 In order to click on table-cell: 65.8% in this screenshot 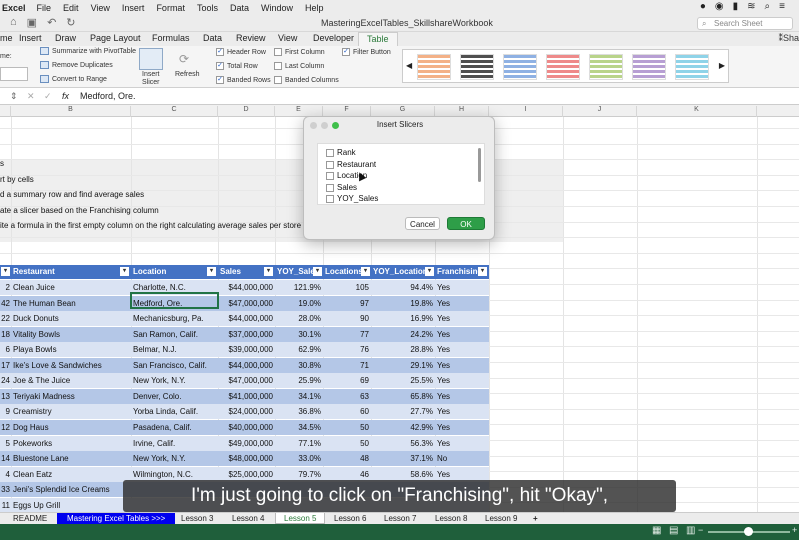, I will do `click(403, 396)`.